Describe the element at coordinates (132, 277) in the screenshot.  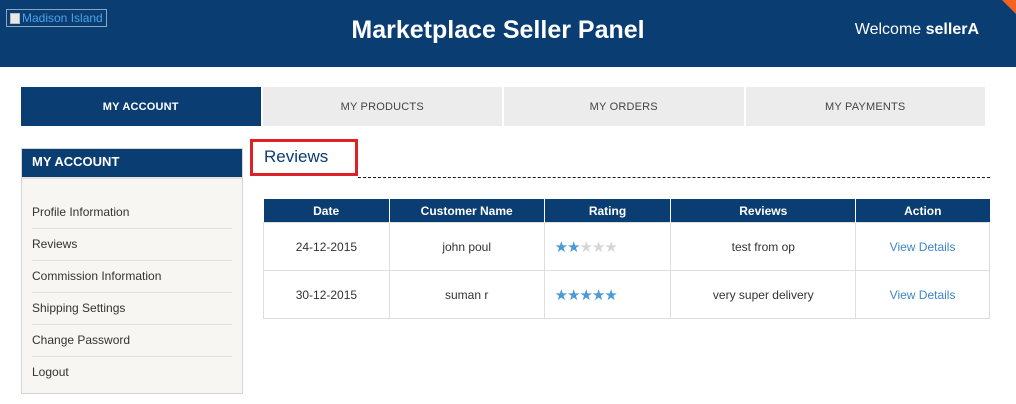
I see `sidebar-item-commission-information: Commission Information` at that location.